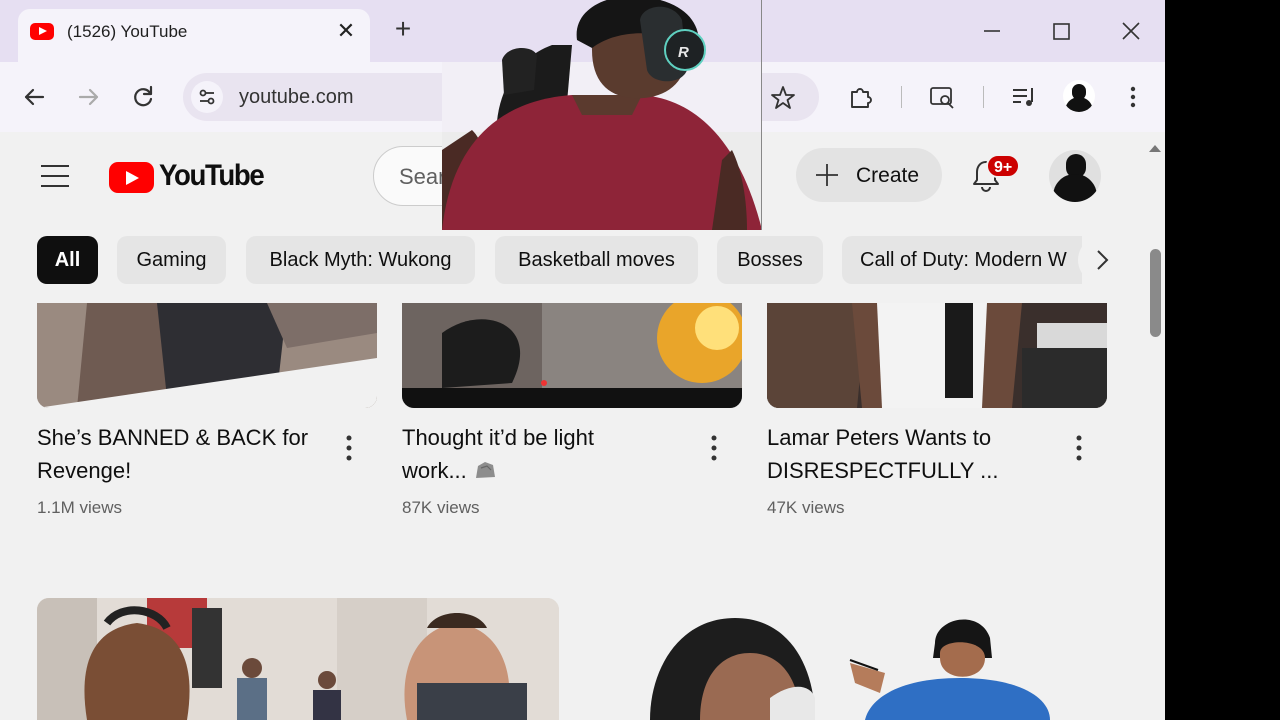 Image resolution: width=1280 pixels, height=720 pixels. What do you see at coordinates (173, 437) in the screenshot?
I see `video-title-line: She’s BANNED & BACK for` at bounding box center [173, 437].